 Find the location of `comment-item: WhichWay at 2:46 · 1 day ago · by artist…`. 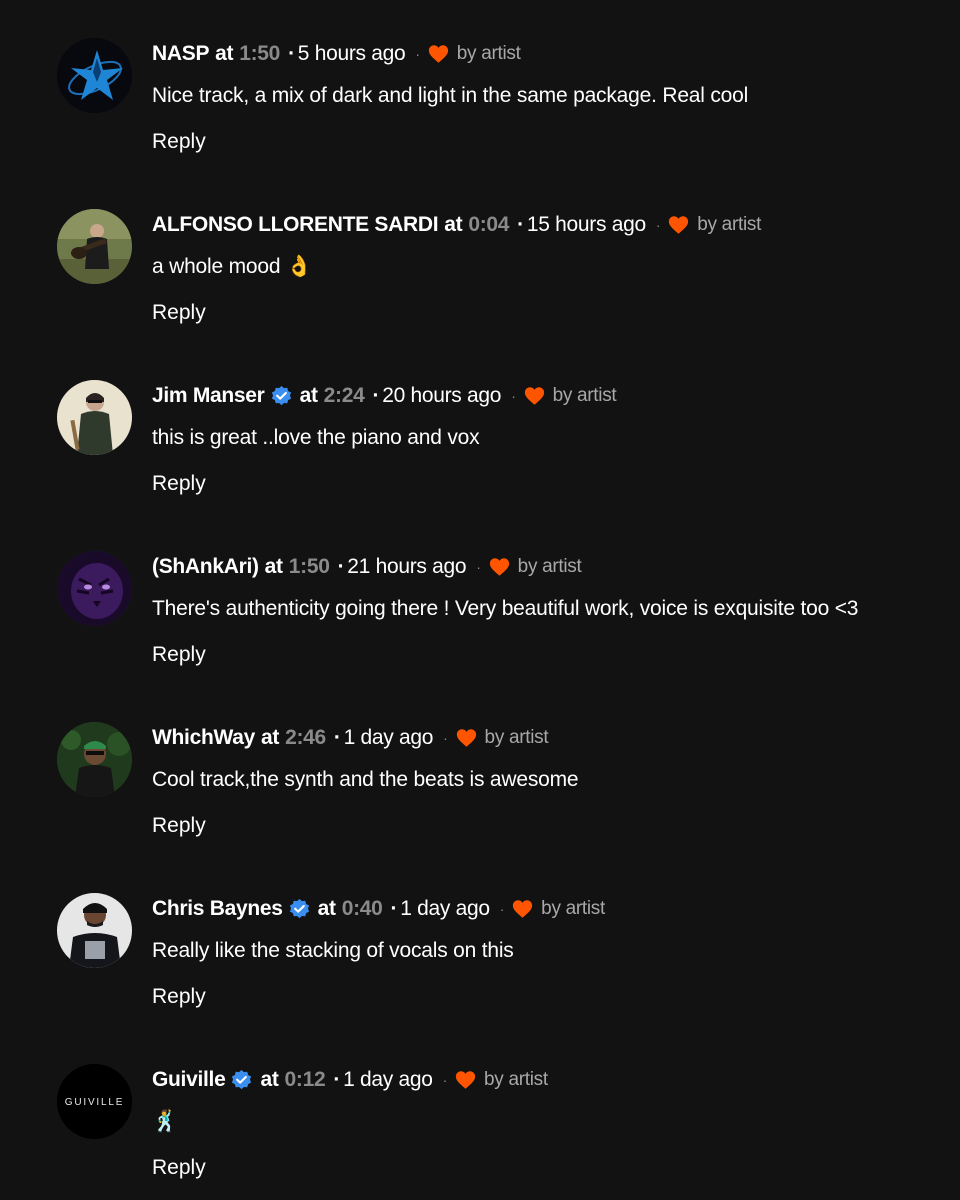

comment-item: WhichWay at 2:46 · 1 day ago · by artist… is located at coordinates (480, 769).